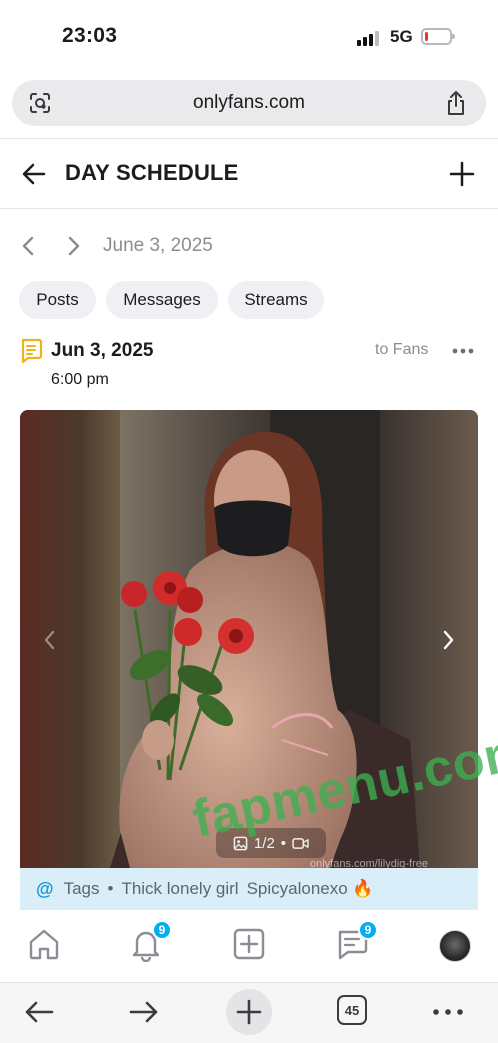 This screenshot has width=498, height=1043. What do you see at coordinates (90, 35) in the screenshot?
I see `status-time: 23:03` at bounding box center [90, 35].